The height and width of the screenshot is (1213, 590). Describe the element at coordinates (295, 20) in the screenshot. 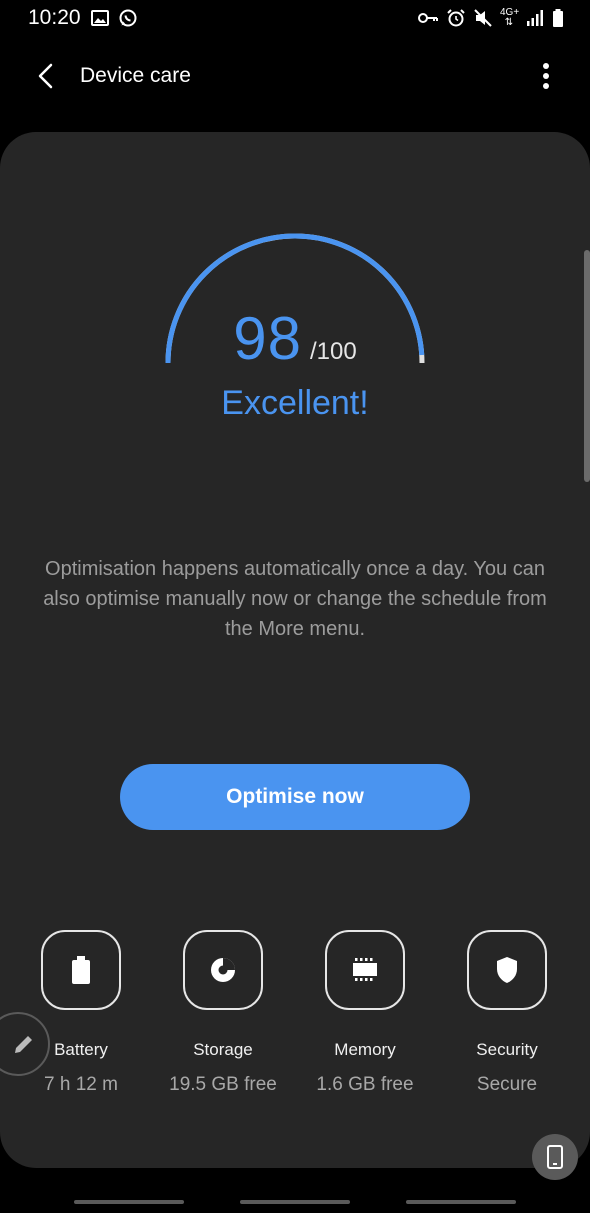

I see `status-bar: 10:20 4G+ ⇅` at that location.